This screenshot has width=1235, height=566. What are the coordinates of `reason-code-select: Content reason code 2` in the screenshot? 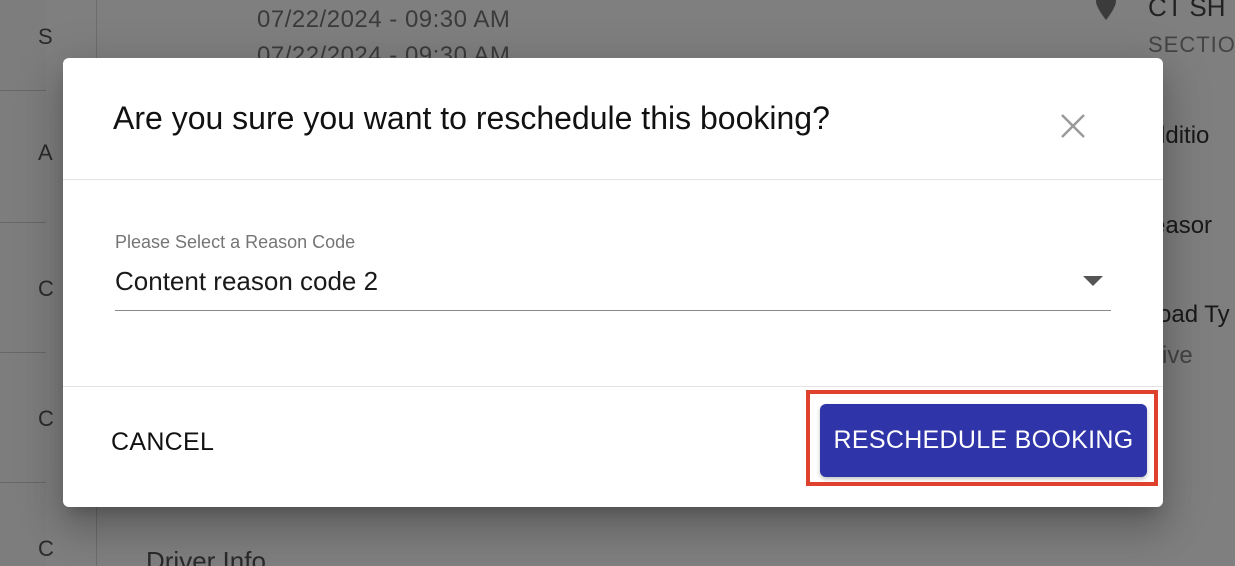 It's located at (613, 285).